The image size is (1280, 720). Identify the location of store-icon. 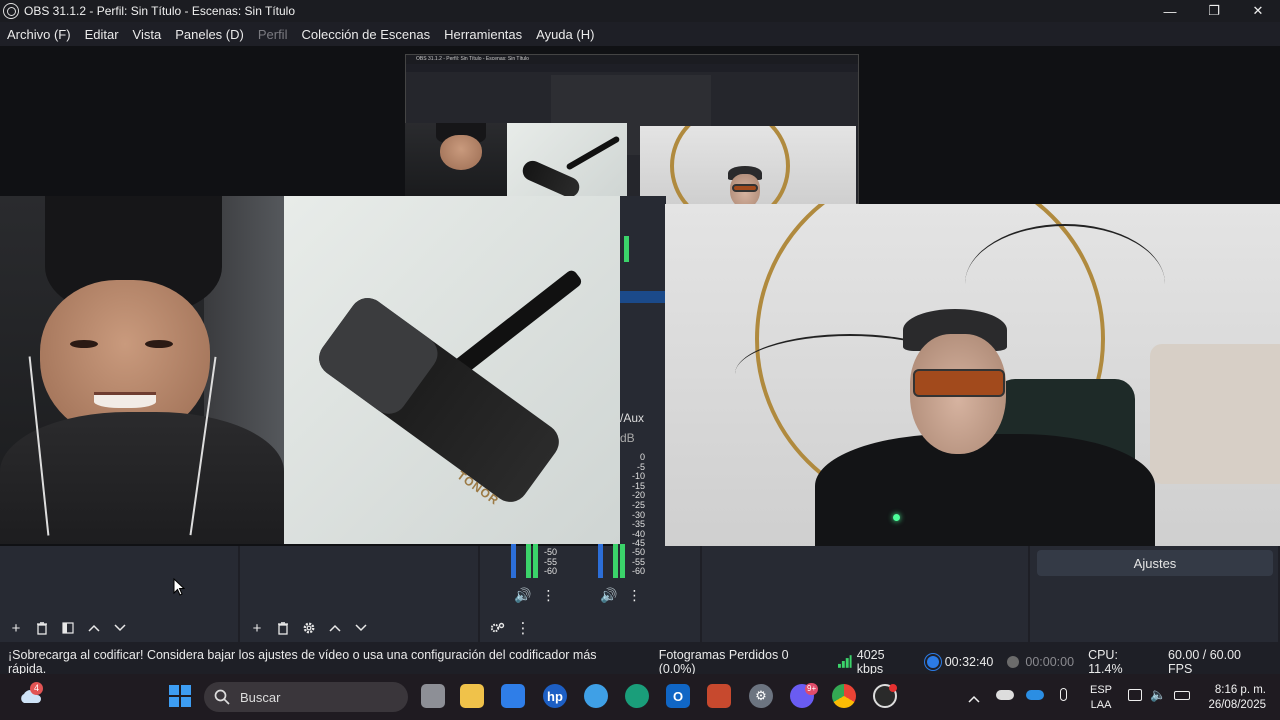
(513, 696).